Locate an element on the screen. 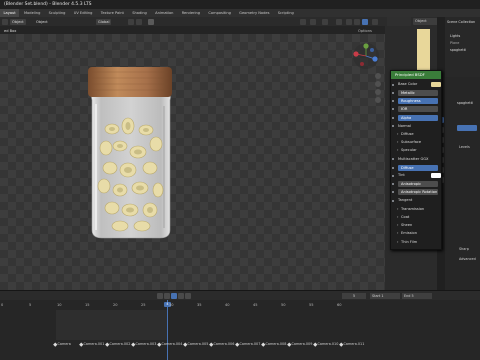  start-frame-field: Start 1 is located at coordinates (385, 296).